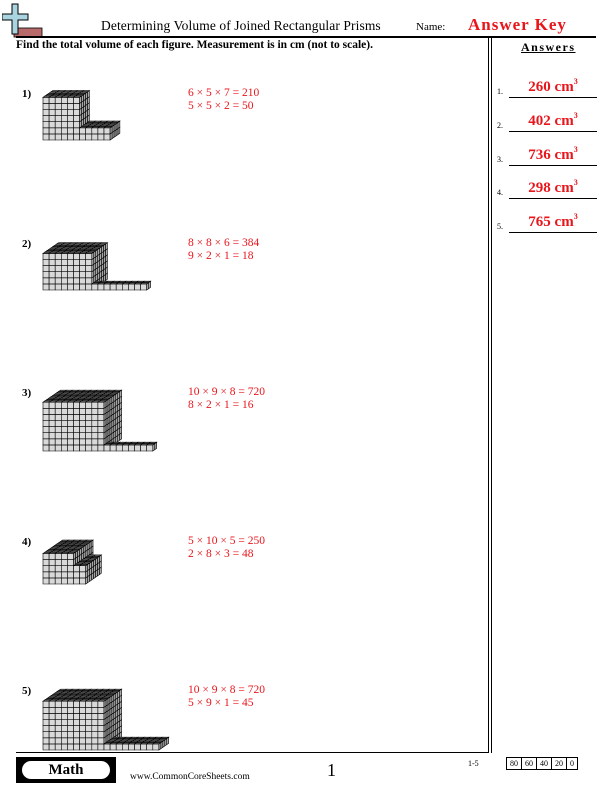 The image size is (612, 802). Describe the element at coordinates (548, 47) in the screenshot. I see `answers-title: Answers` at that location.